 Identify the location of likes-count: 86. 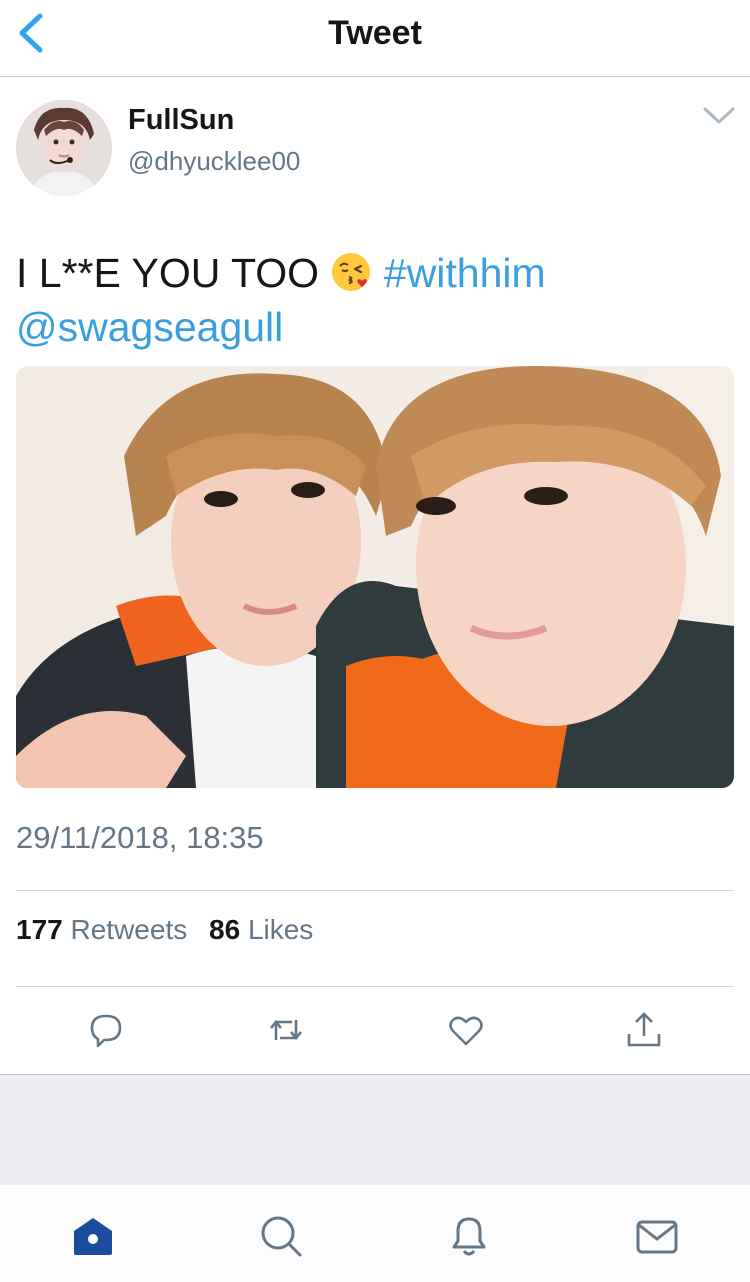
(225, 929).